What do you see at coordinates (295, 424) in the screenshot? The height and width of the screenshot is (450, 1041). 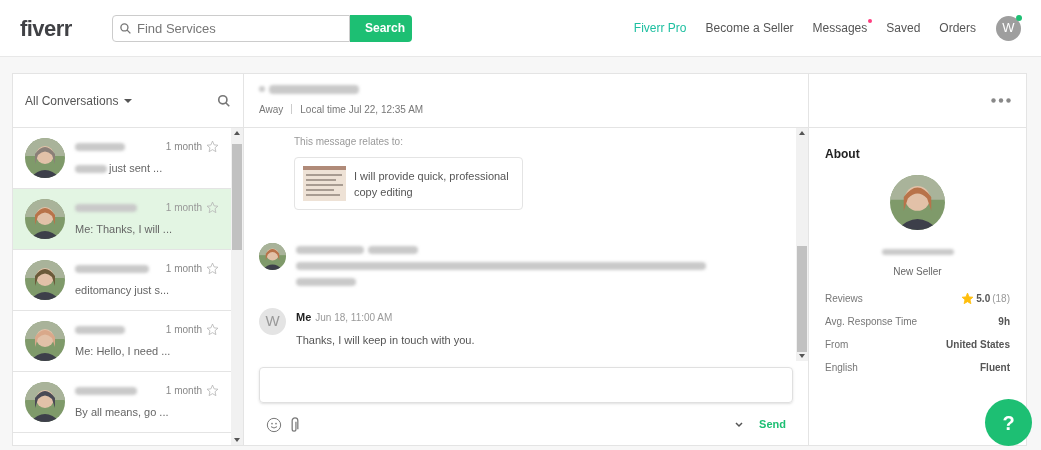 I see `paperclip-icon` at bounding box center [295, 424].